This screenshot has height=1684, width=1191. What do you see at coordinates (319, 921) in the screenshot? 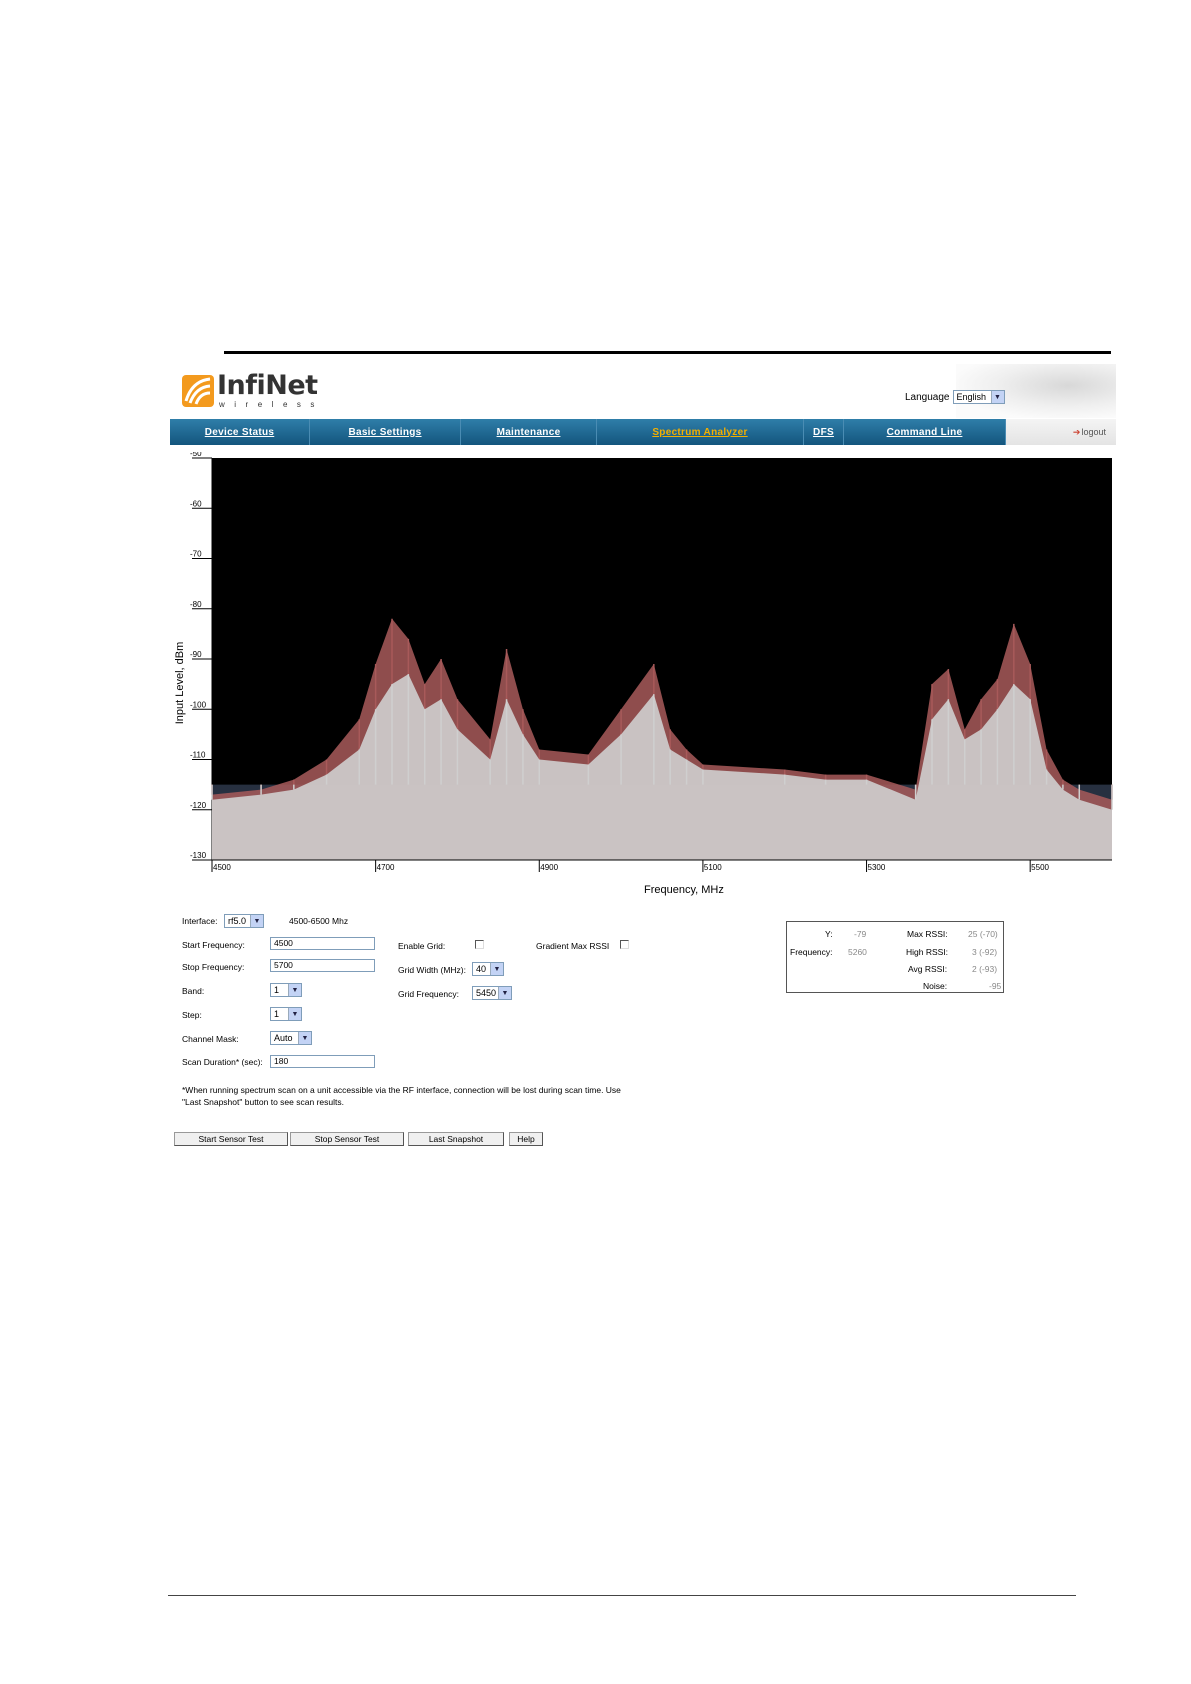
I see `frequency-range-text: 4500-6500 Mhz` at bounding box center [319, 921].